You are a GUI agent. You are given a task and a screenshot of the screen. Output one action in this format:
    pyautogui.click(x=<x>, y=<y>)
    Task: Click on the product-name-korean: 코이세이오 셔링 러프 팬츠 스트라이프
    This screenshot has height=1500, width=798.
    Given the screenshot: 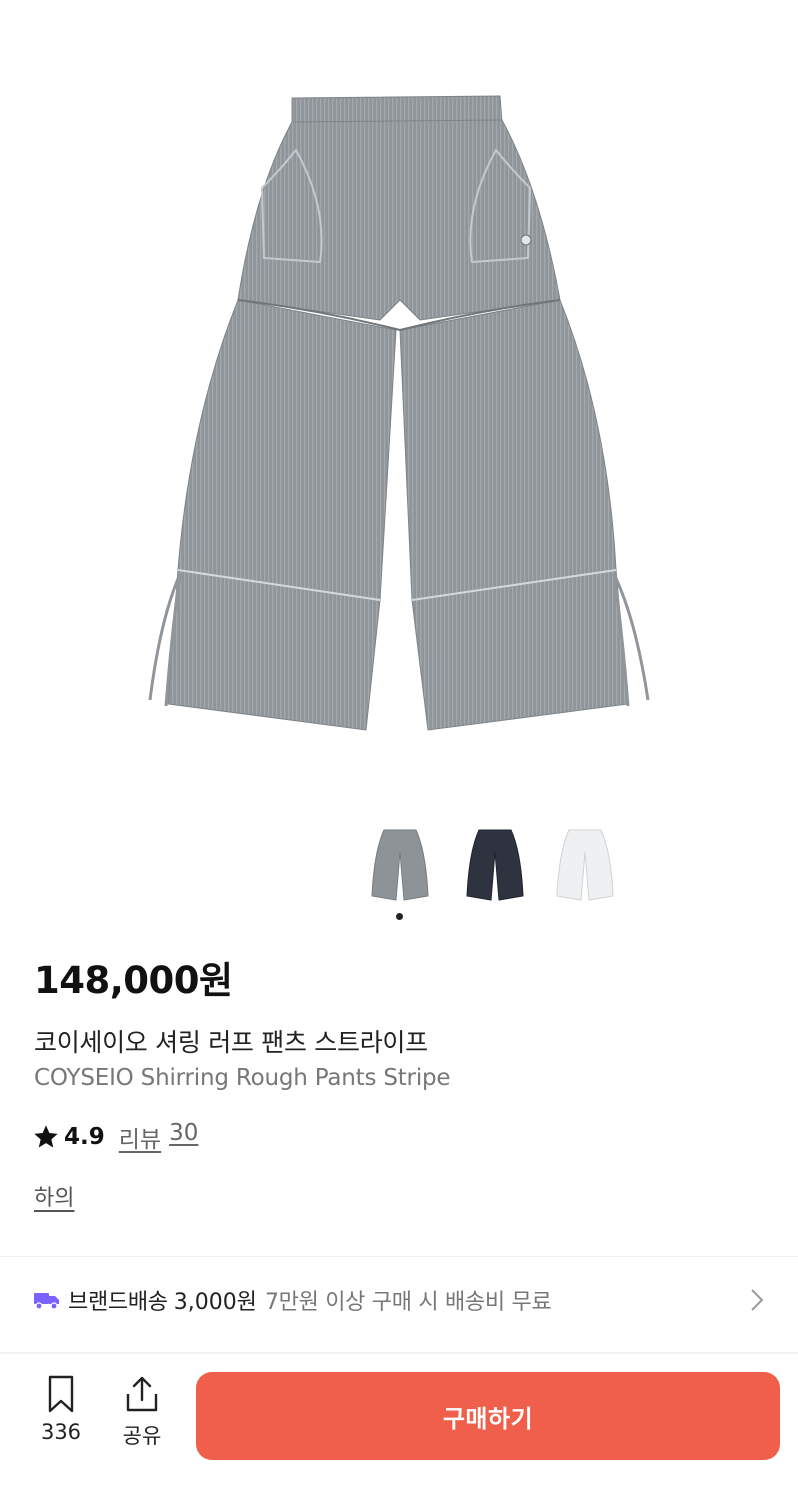 What is the action you would take?
    pyautogui.click(x=231, y=1042)
    